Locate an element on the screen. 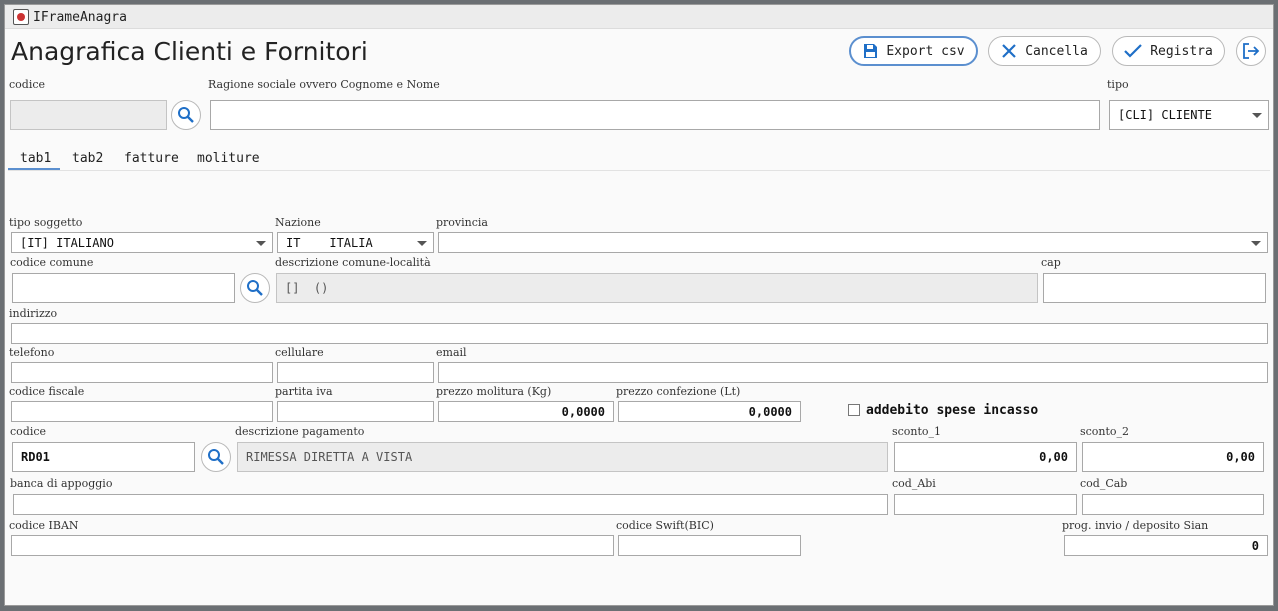 The height and width of the screenshot is (611, 1278). ragione-sociale-field is located at coordinates (655, 115).